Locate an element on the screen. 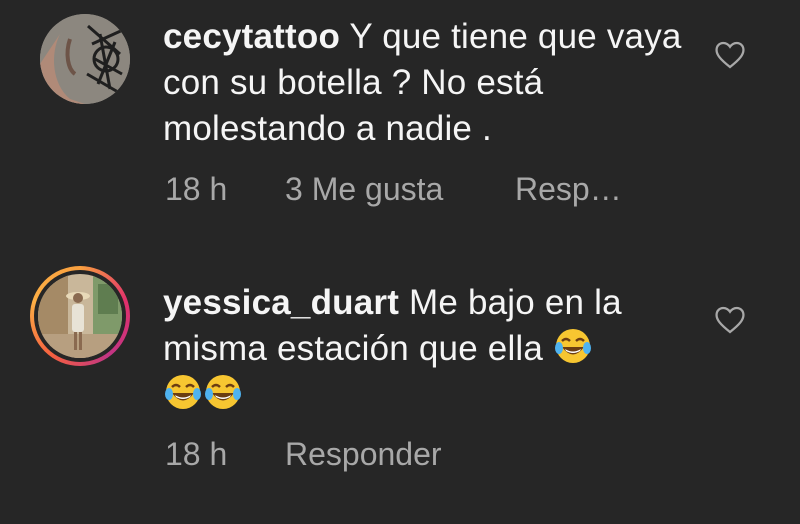 The height and width of the screenshot is (524, 800). avatar-ear-tattoo-image is located at coordinates (85, 59).